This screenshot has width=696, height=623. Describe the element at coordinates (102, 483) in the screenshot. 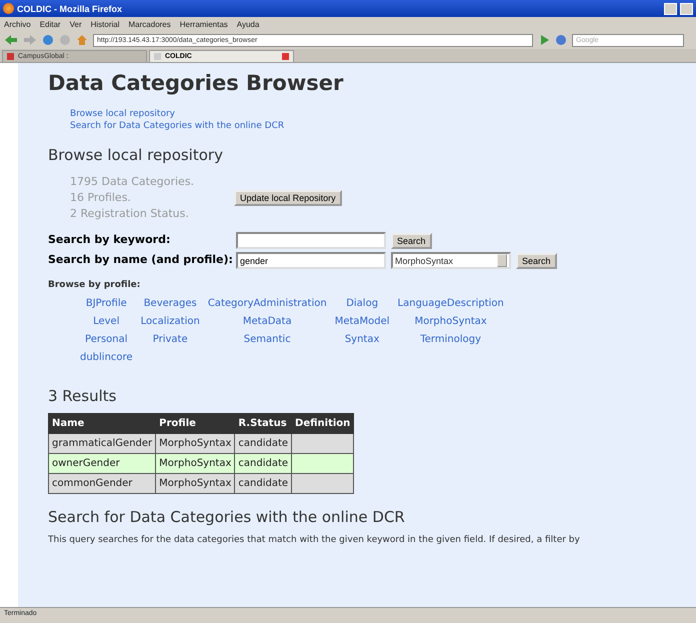

I see `table-cell: commonGender` at that location.